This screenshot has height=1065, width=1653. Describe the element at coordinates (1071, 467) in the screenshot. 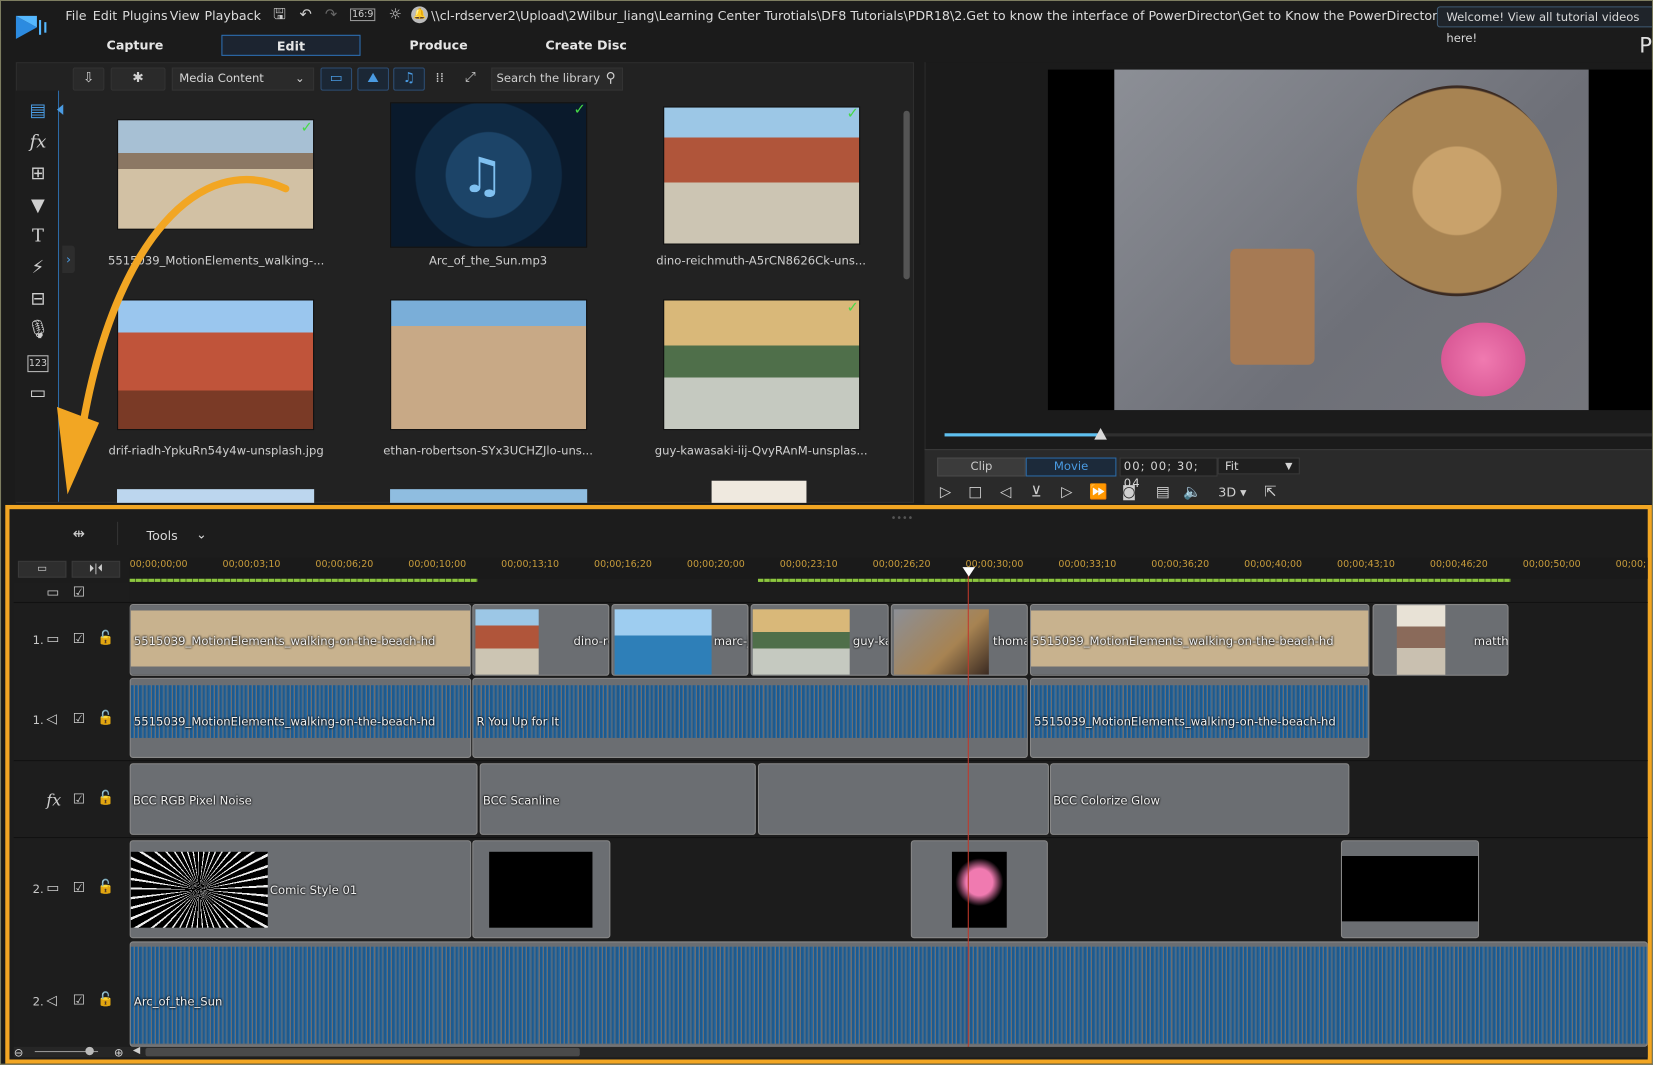

I see `movie-mode-button: Movie` at that location.